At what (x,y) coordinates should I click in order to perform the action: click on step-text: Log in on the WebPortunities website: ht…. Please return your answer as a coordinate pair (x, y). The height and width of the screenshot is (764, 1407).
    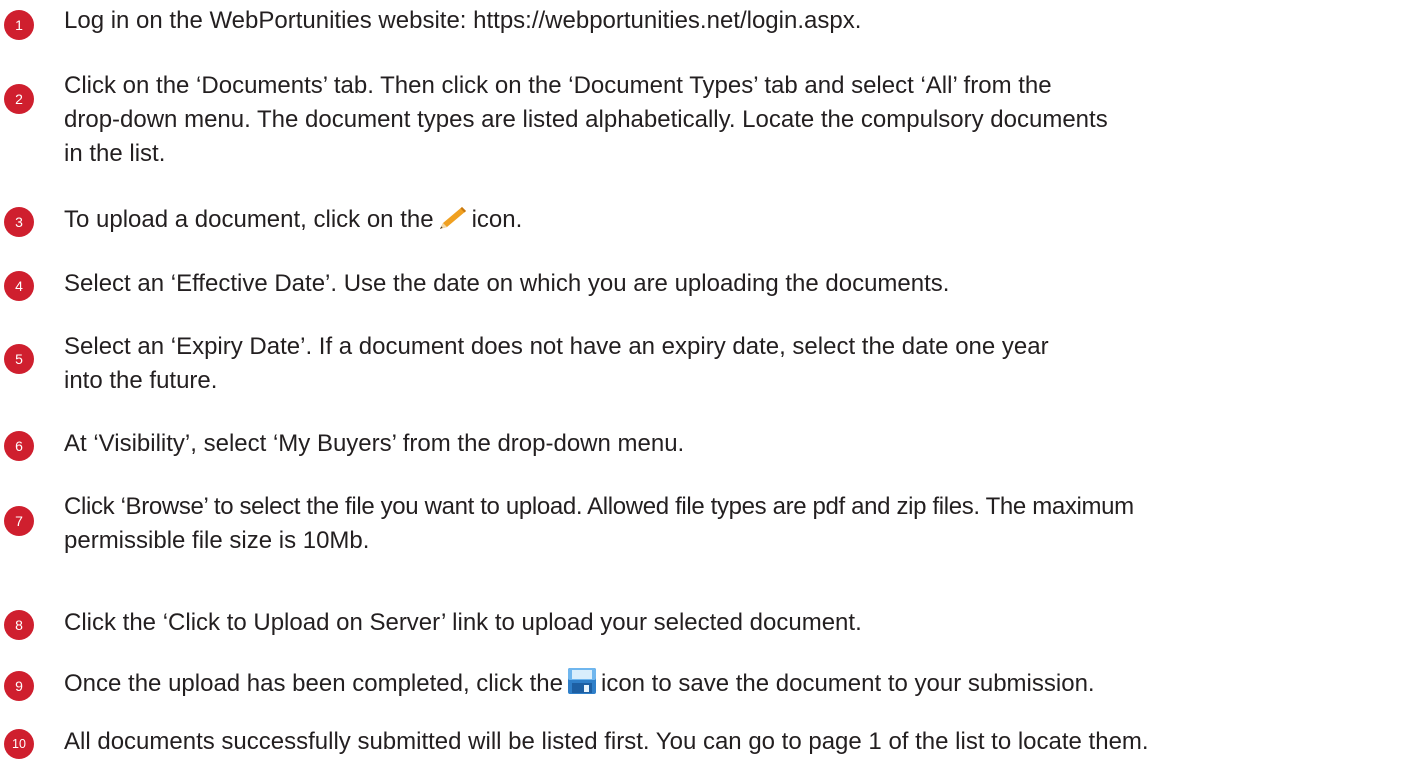
    Looking at the image, I should click on (734, 21).